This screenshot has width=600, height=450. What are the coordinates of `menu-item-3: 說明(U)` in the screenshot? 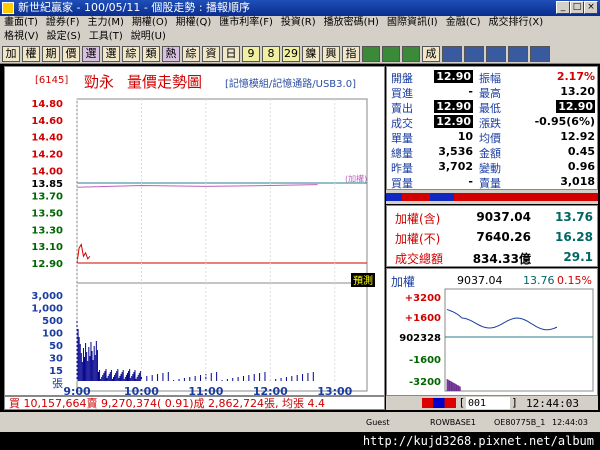 It's located at (148, 37).